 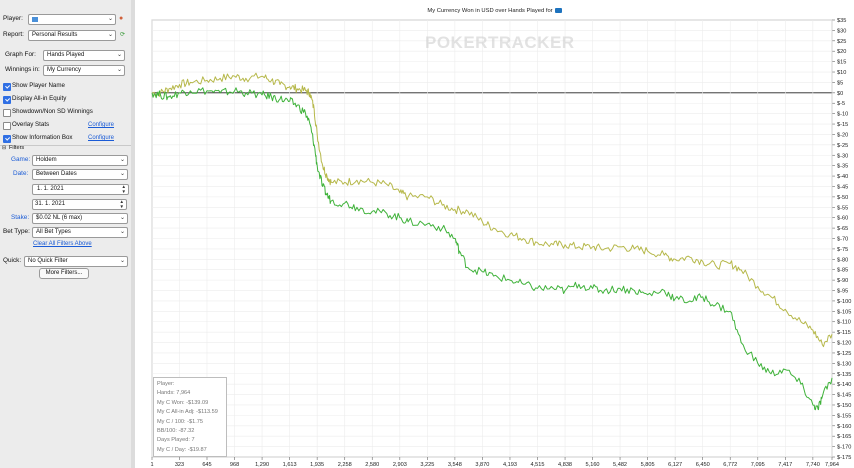 I want to click on configure-overlay-link: Configure, so click(x=101, y=125).